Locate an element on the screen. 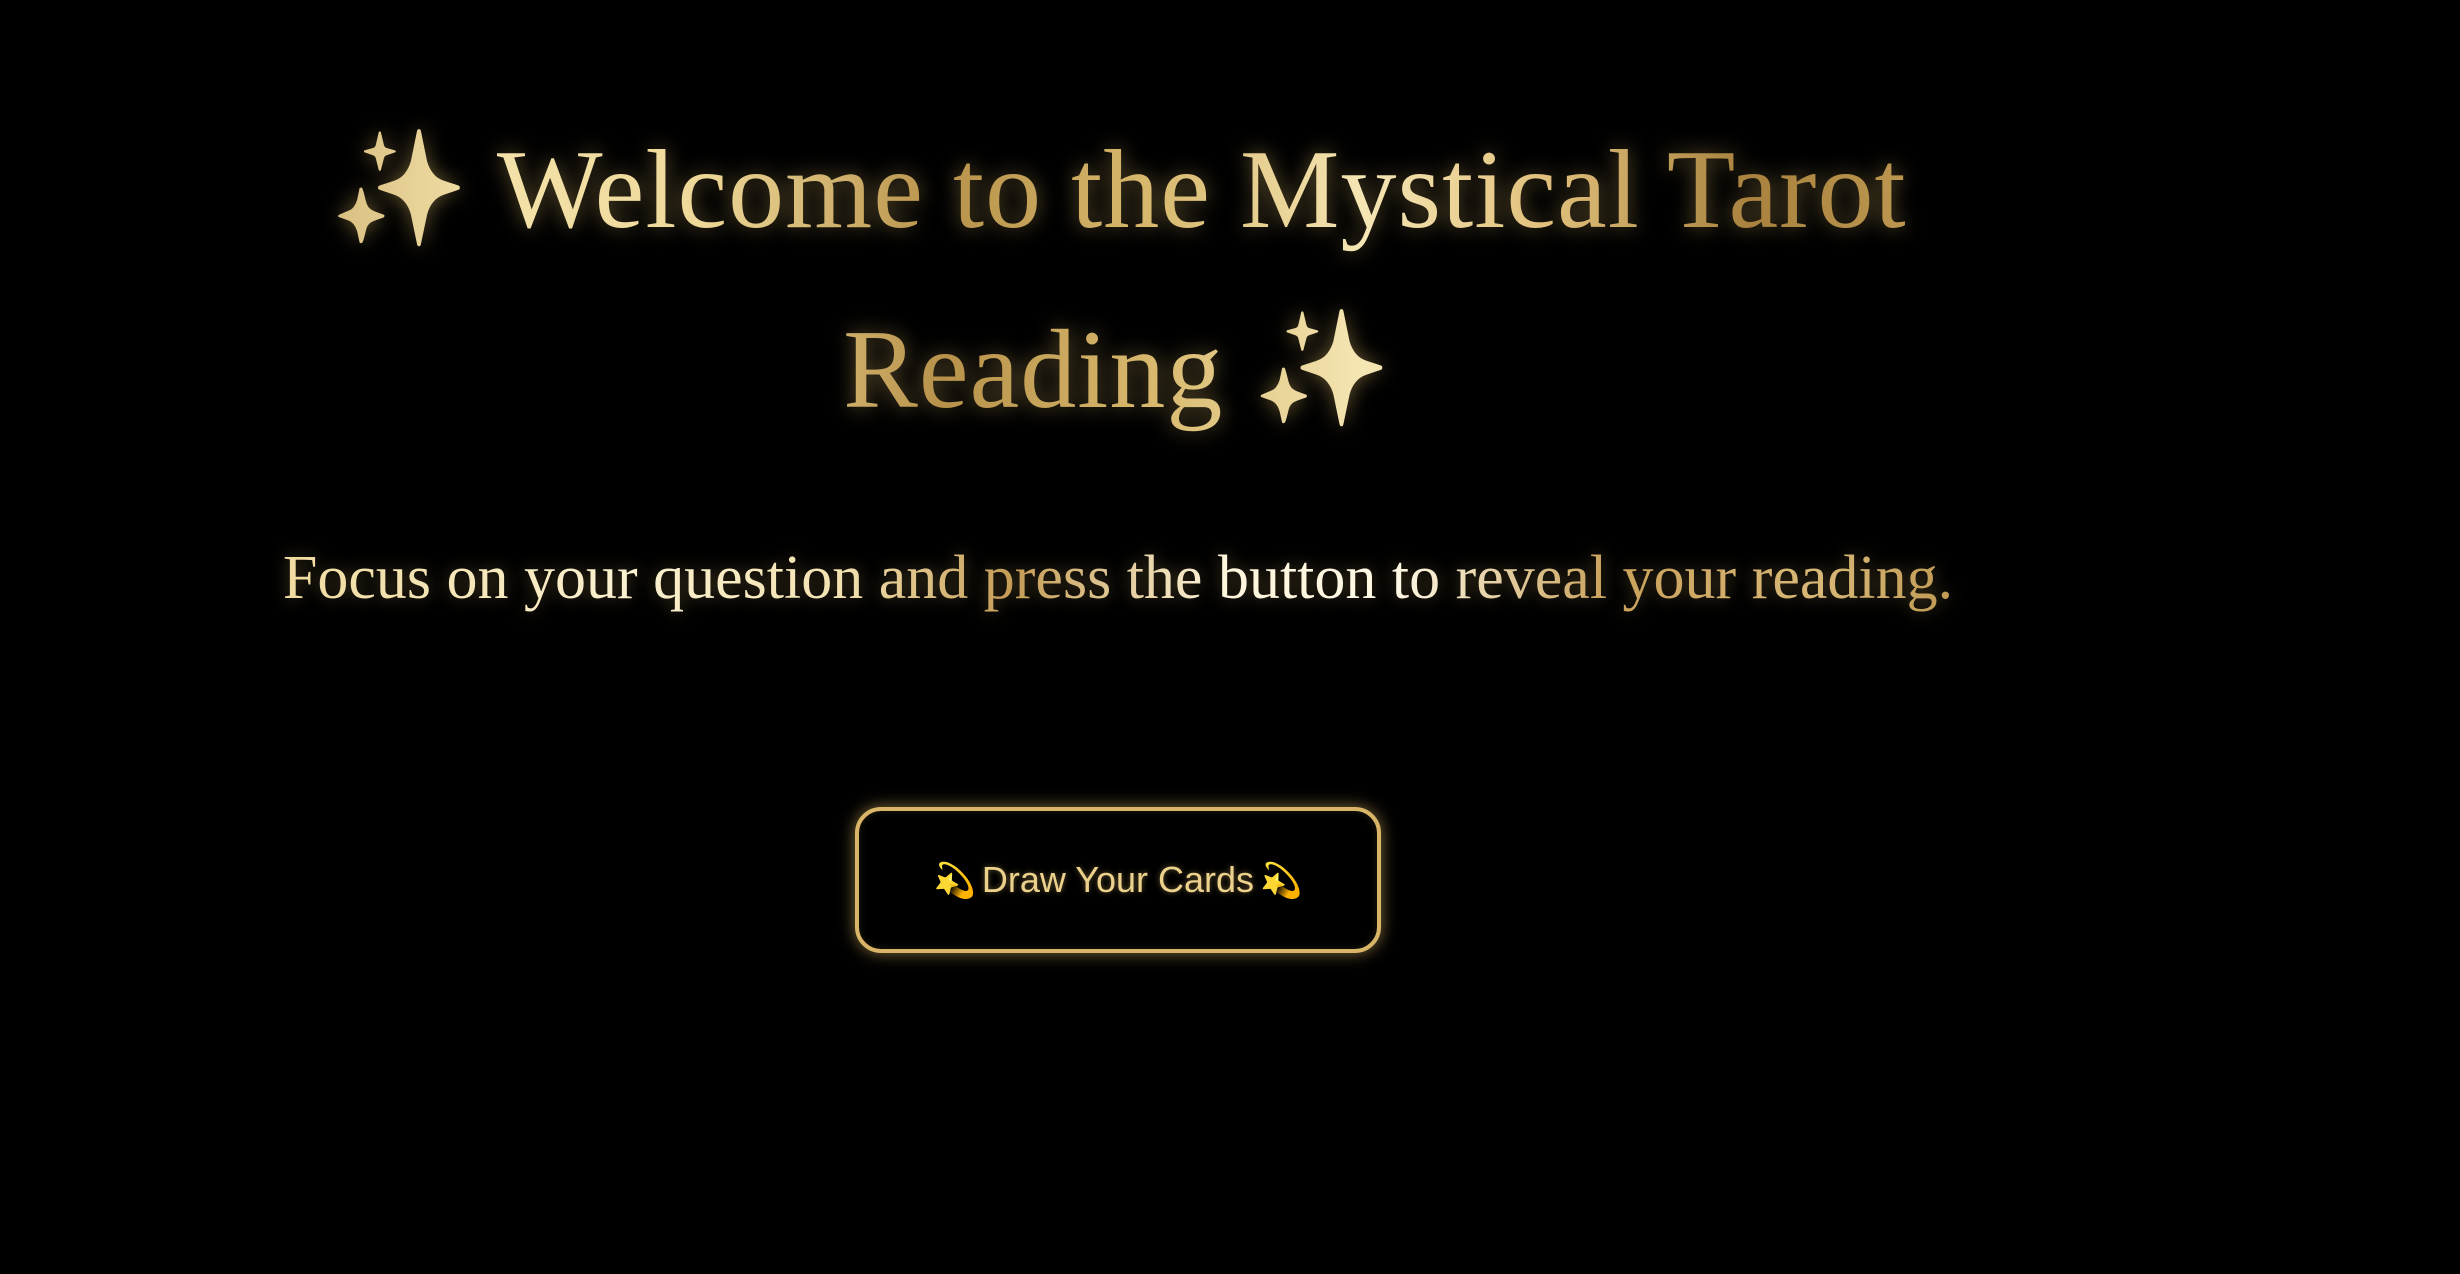  draw-cards-button: 💫 Draw Your Cards 💫 is located at coordinates (1118, 880).